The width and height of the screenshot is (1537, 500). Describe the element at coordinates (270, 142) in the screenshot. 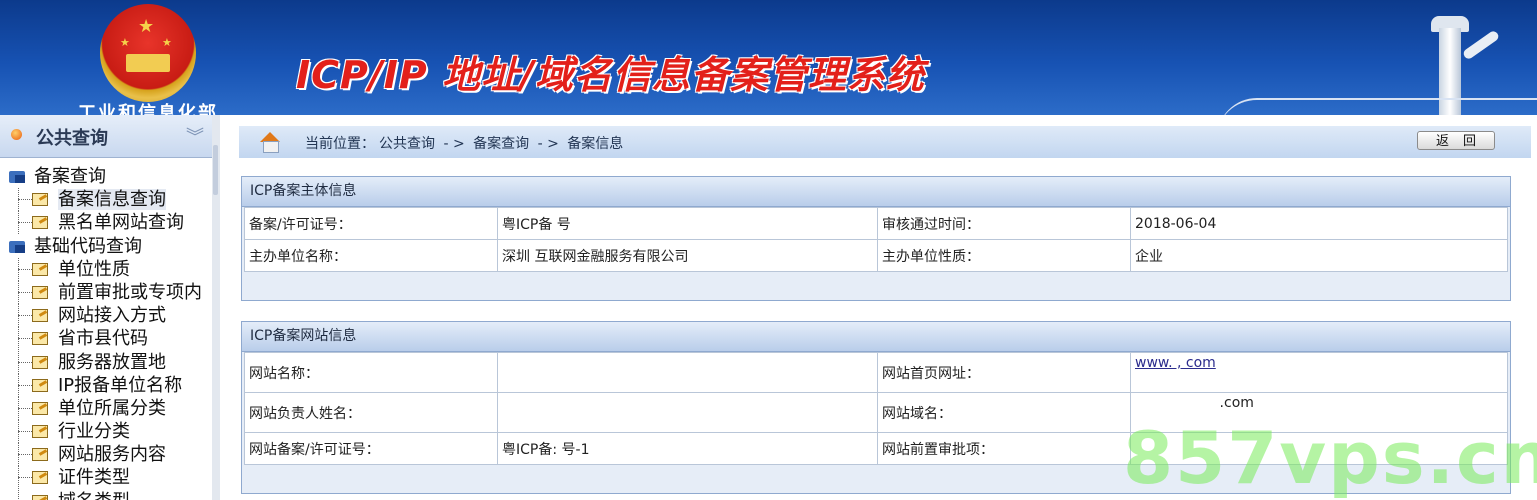

I see `home-icon` at that location.